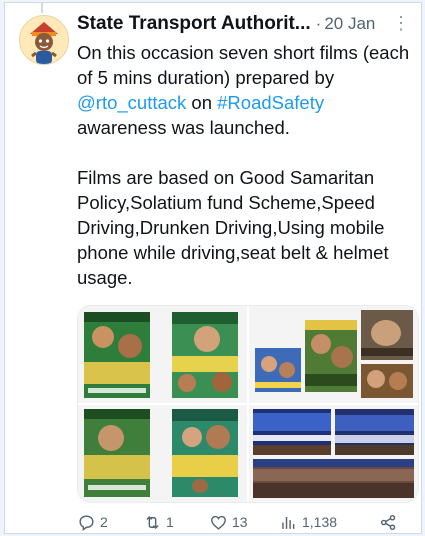  Describe the element at coordinates (288, 522) in the screenshot. I see `views-icon` at that location.